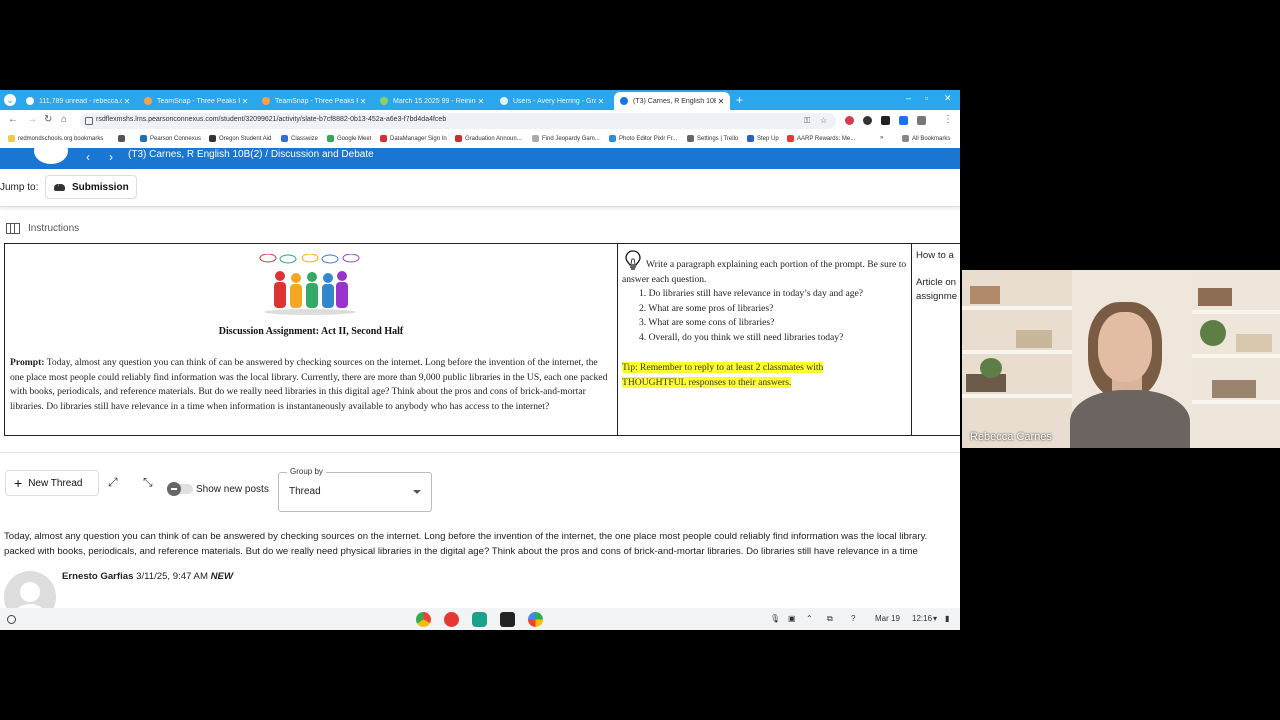 This screenshot has width=1280, height=720. Describe the element at coordinates (349, 138) in the screenshot. I see `bookmark-item: Google Meet` at that location.